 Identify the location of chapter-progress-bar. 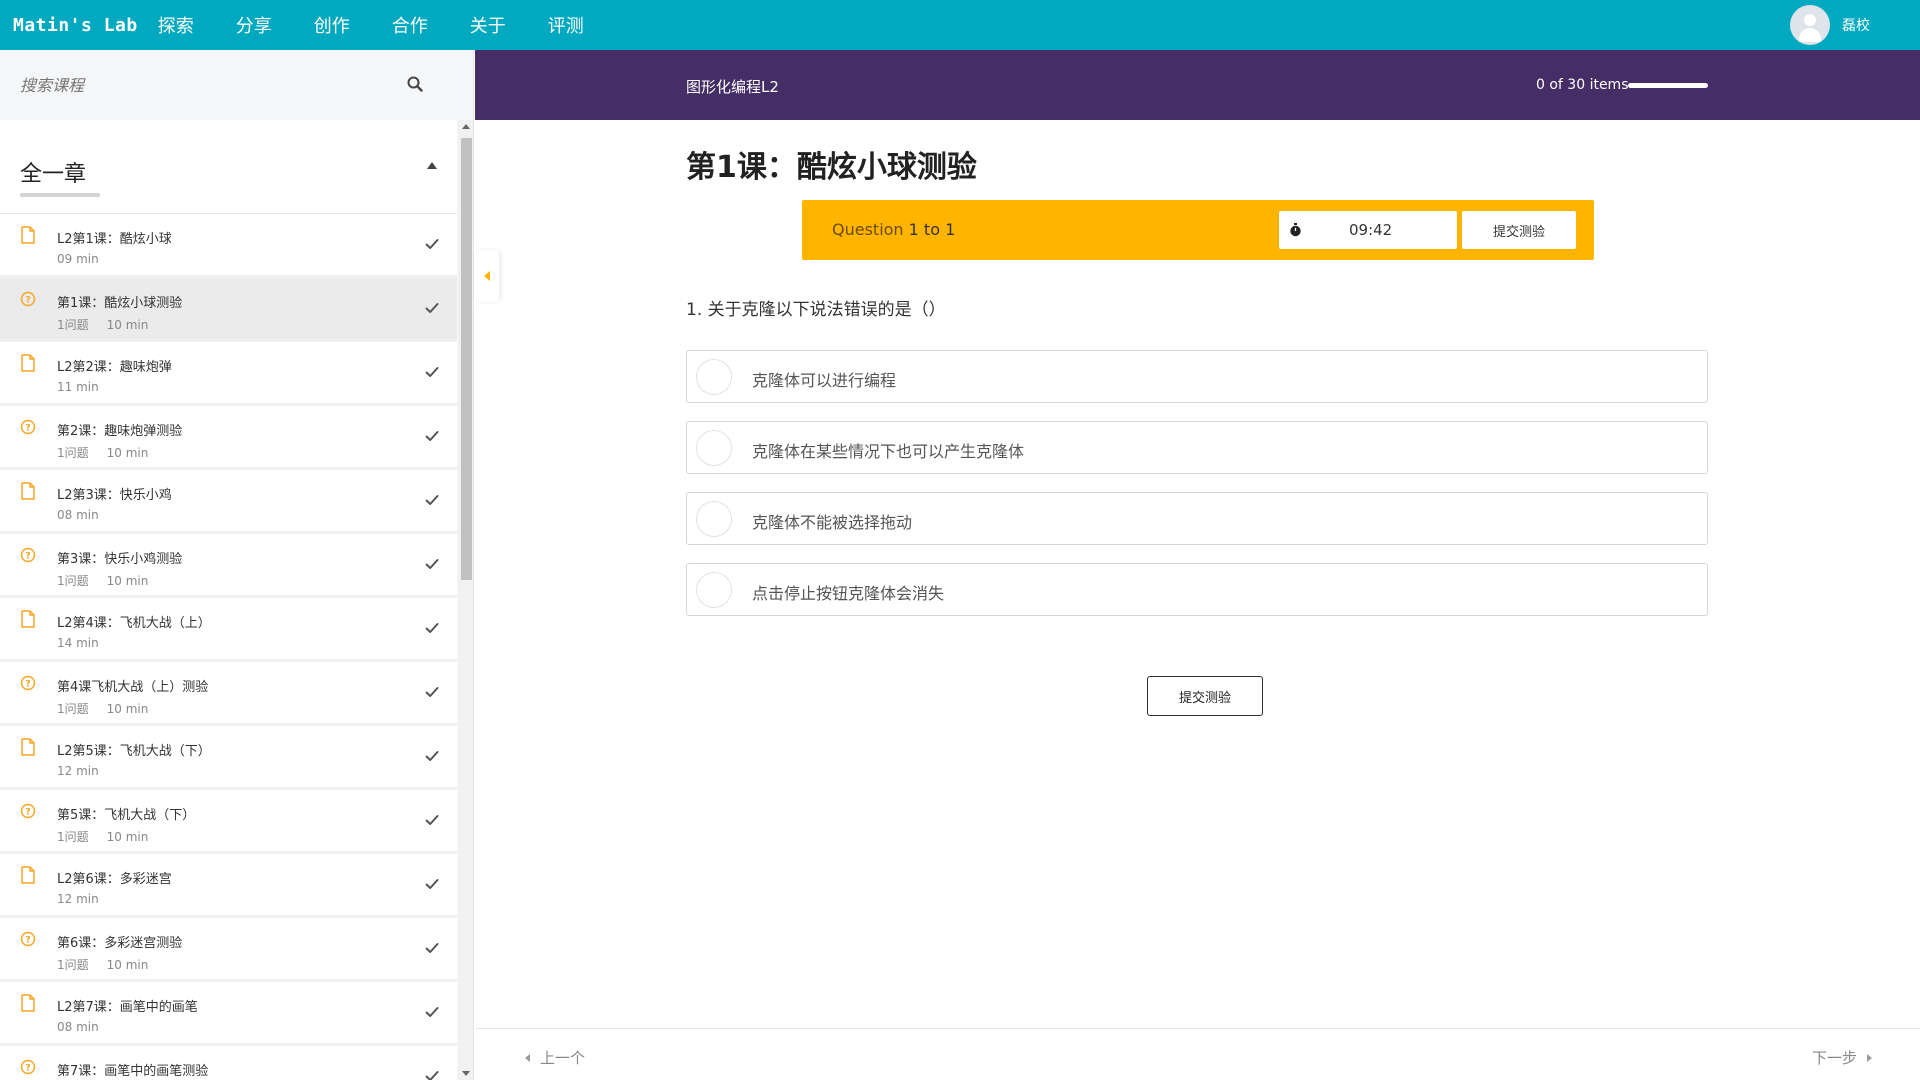
(60, 195).